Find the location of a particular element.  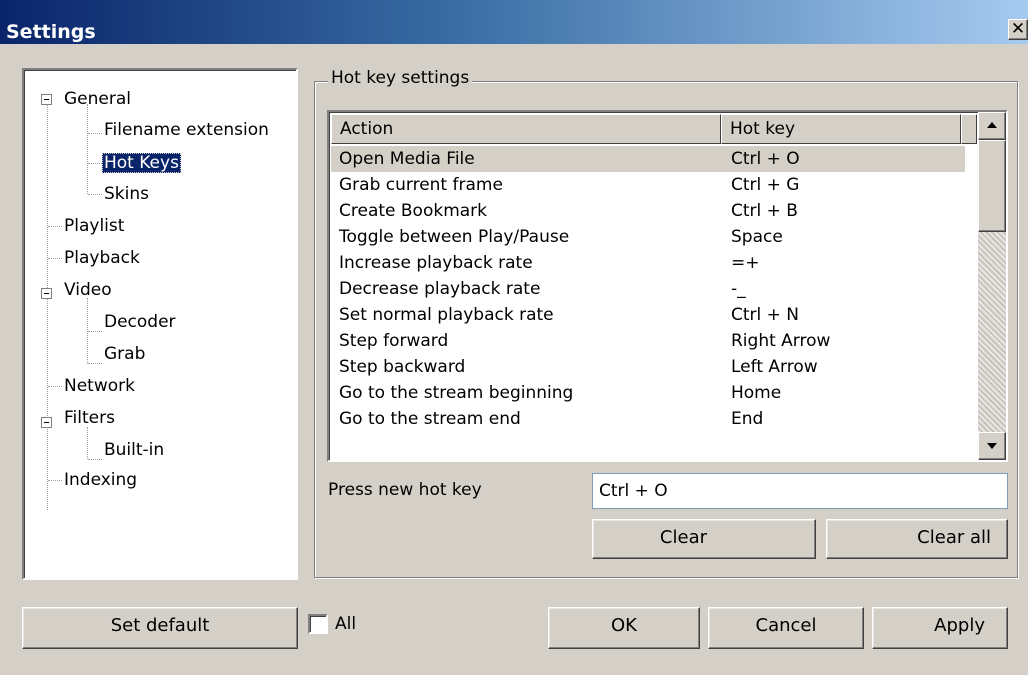

row-hotkey: Ctrl + O is located at coordinates (765, 159).